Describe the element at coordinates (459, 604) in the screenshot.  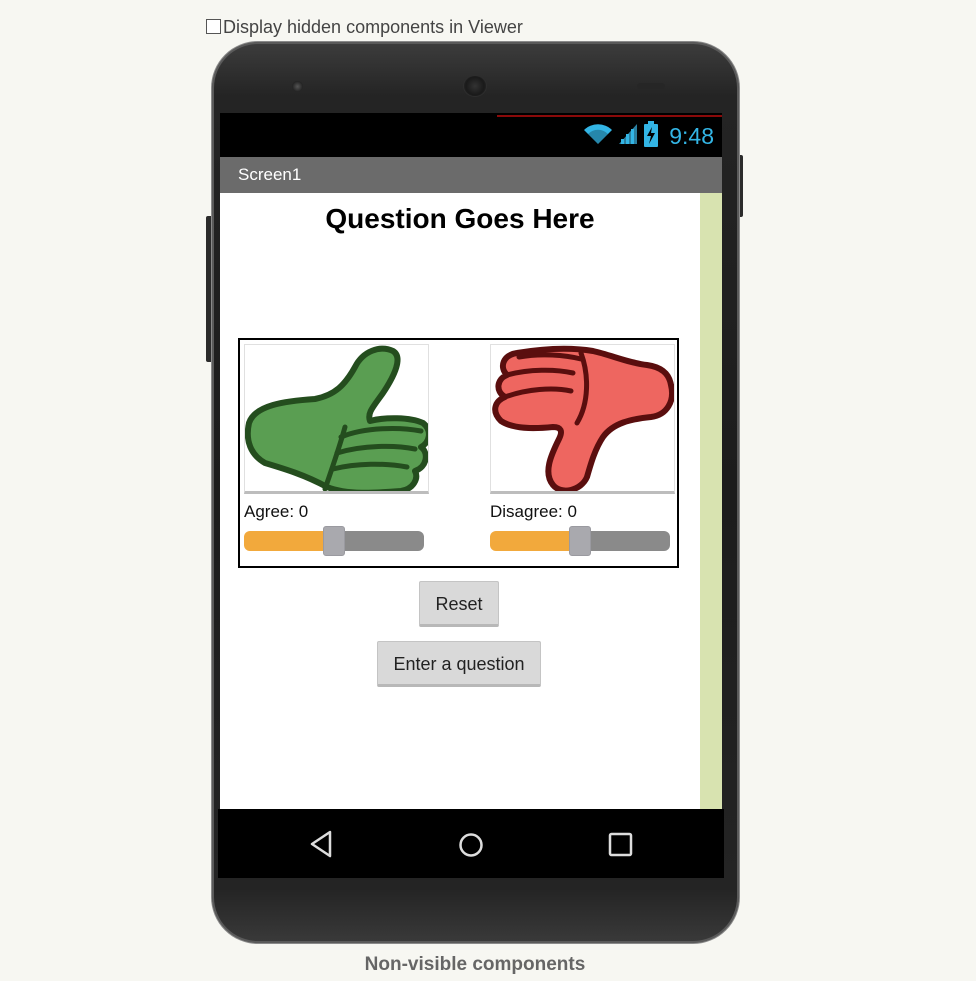
I see `reset-button: Reset` at that location.